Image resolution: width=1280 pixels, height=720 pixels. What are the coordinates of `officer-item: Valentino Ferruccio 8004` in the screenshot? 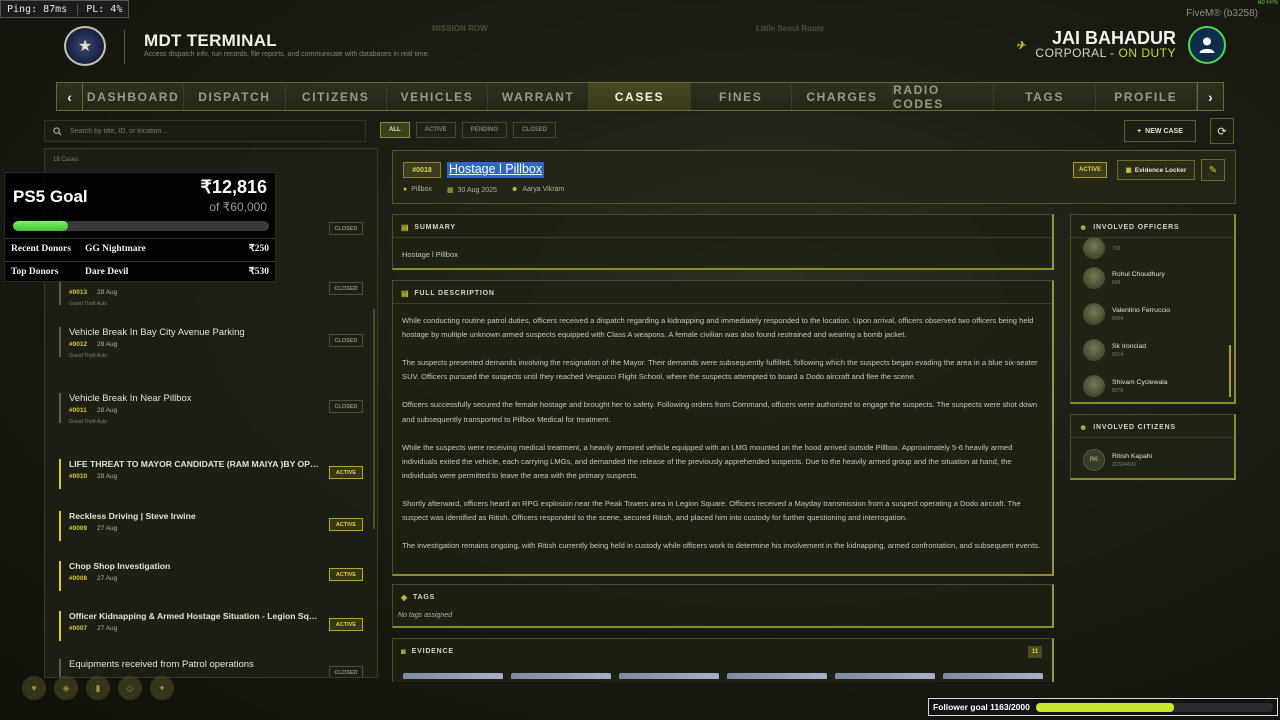 It's located at (1126, 314).